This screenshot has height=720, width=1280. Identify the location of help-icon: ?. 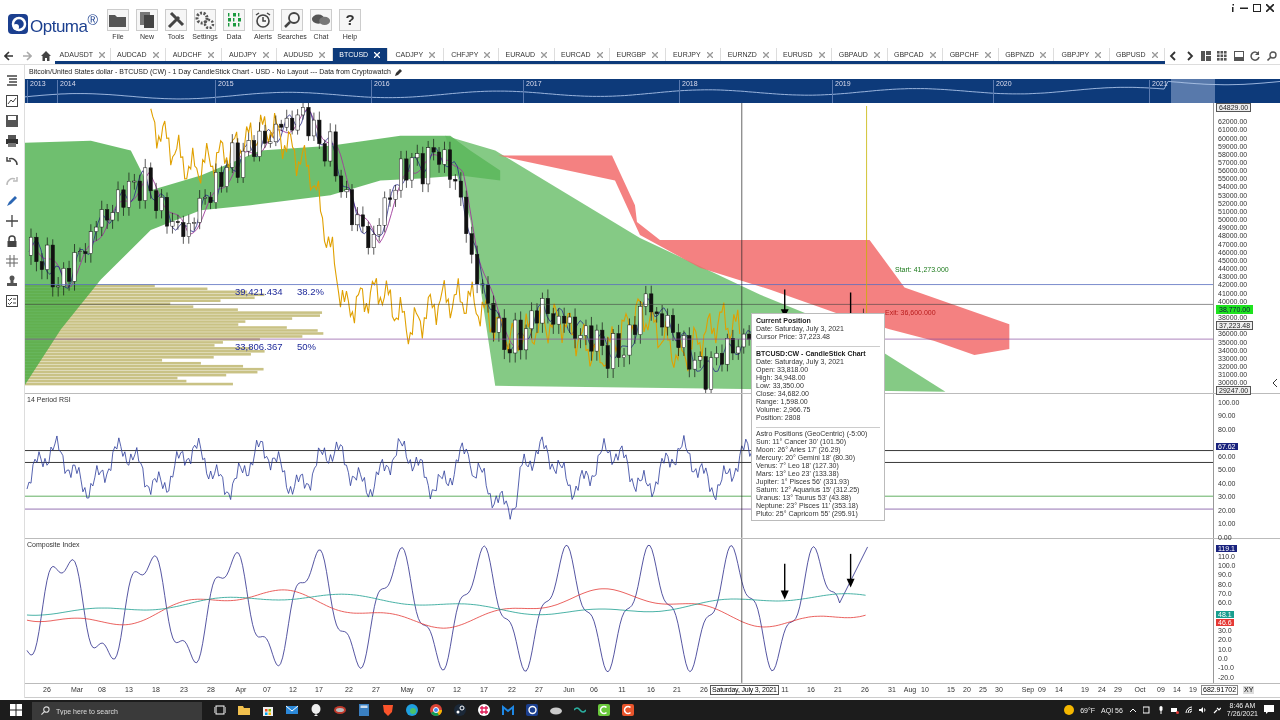
(350, 19).